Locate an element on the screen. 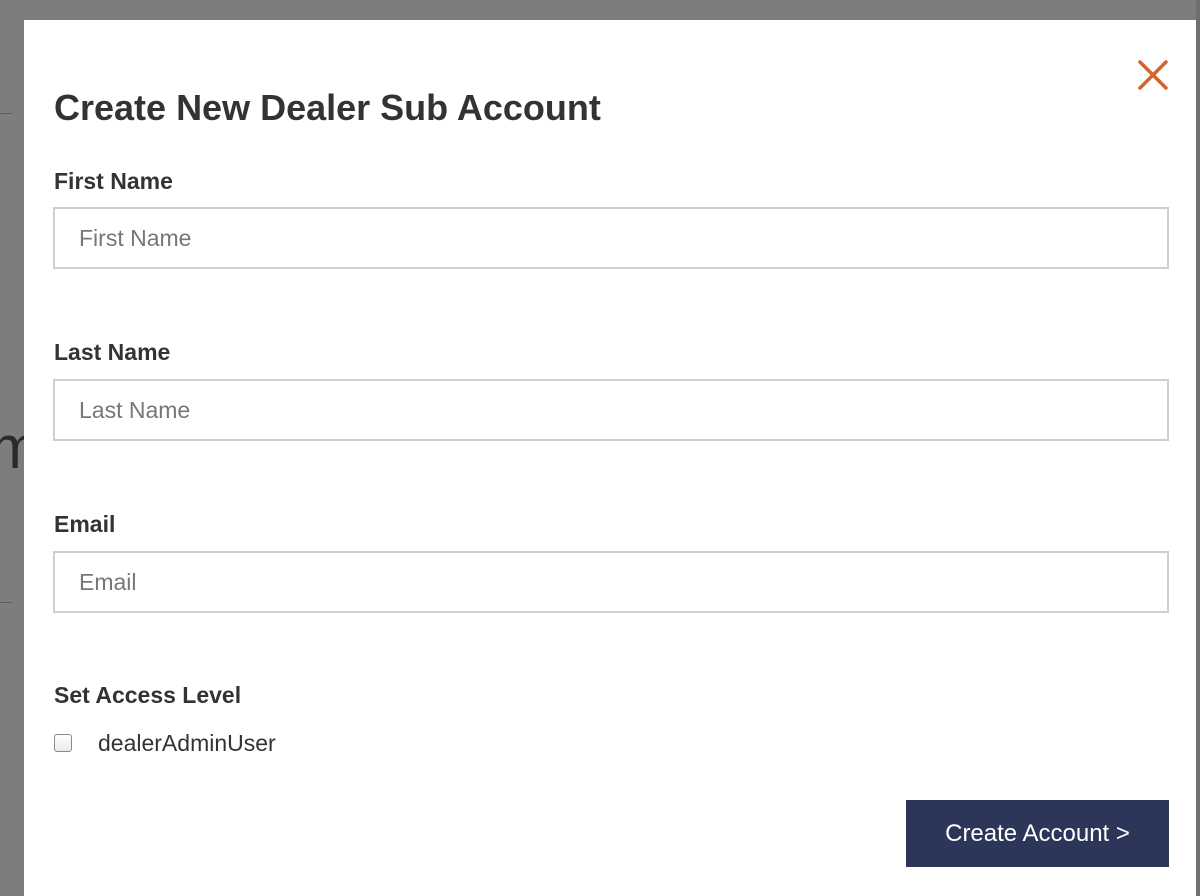 This screenshot has height=896, width=1200. first-name-label: First Name is located at coordinates (113, 181).